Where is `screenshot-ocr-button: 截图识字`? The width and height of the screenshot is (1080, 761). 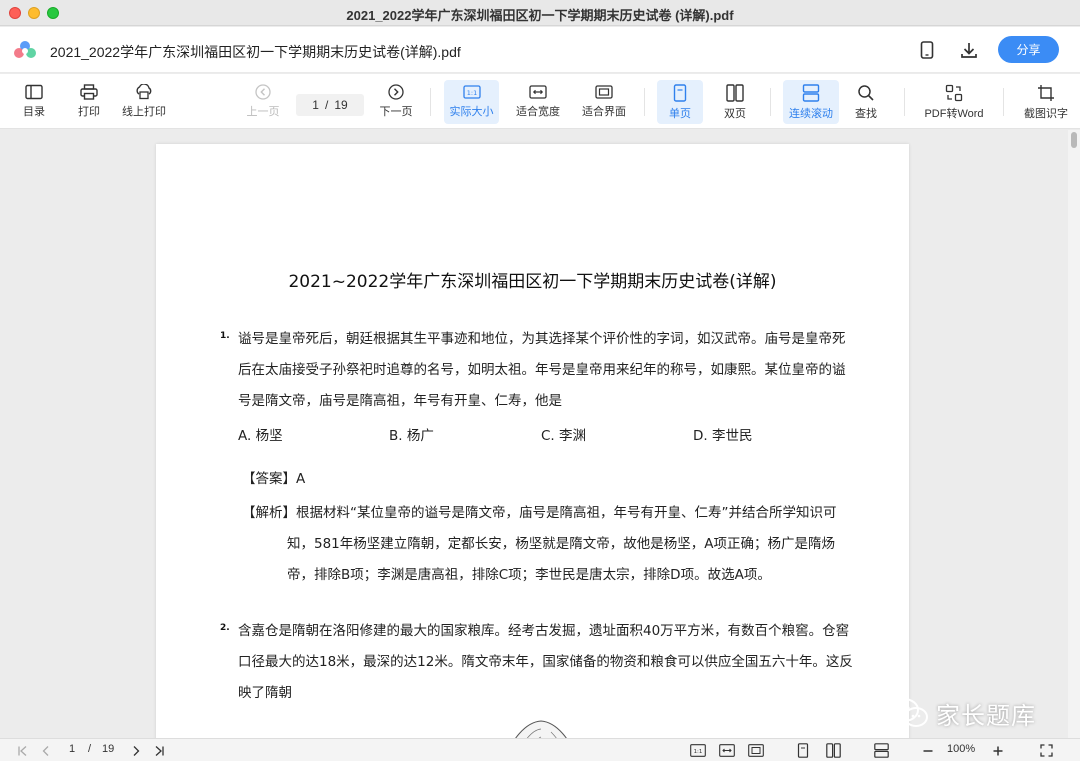 screenshot-ocr-button: 截图识字 is located at coordinates (1046, 102).